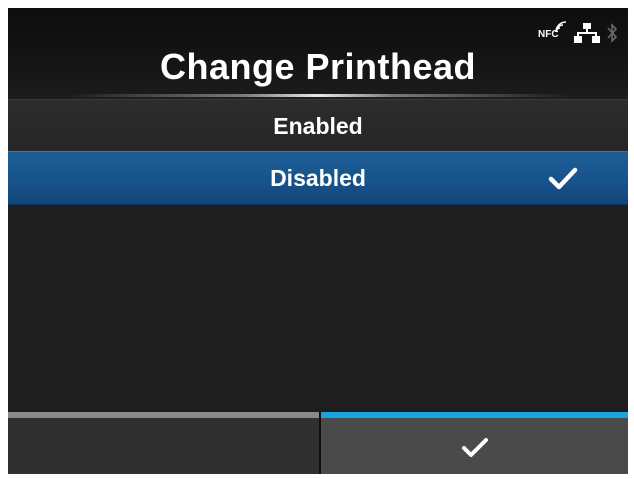 This screenshot has height=479, width=634. Describe the element at coordinates (561, 27) in the screenshot. I see `nfc-waves-icon` at that location.